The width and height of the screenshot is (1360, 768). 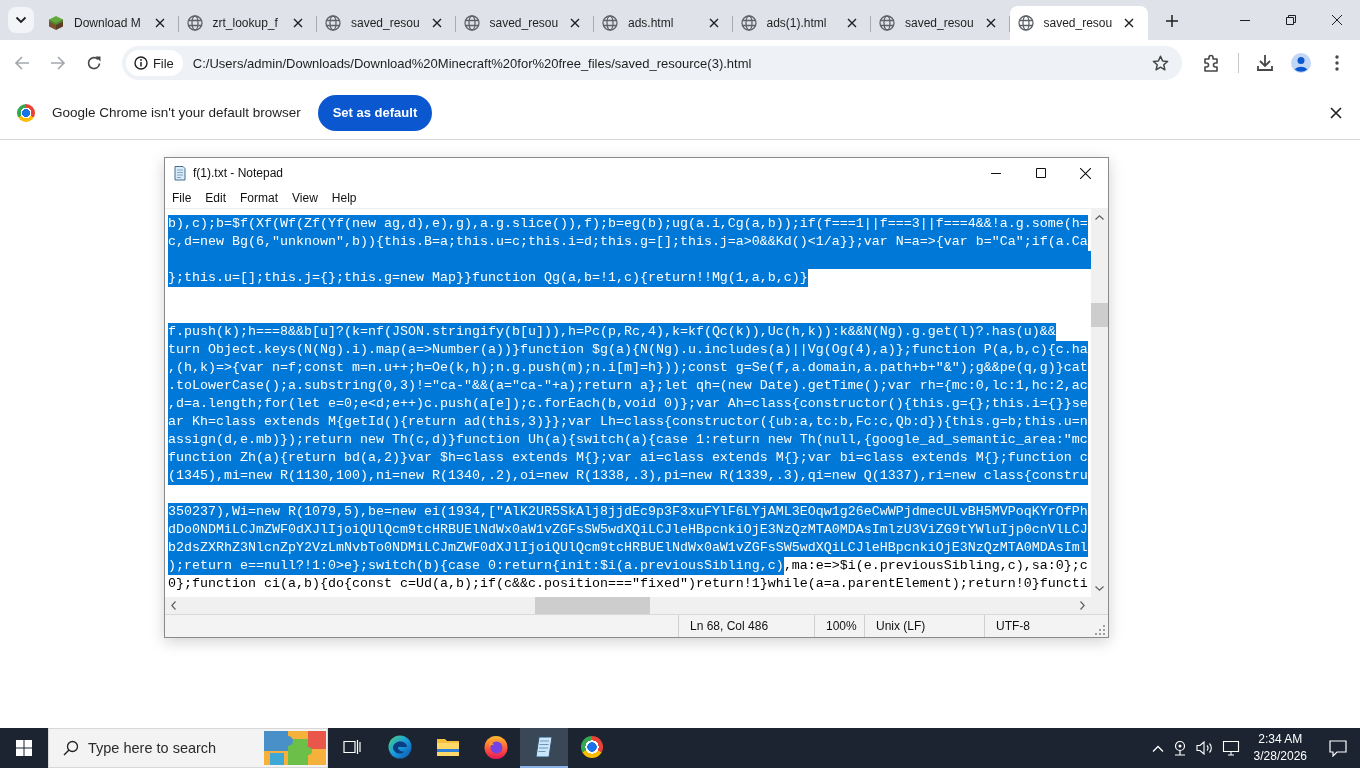 I want to click on windows-logo-icon, so click(x=24, y=748).